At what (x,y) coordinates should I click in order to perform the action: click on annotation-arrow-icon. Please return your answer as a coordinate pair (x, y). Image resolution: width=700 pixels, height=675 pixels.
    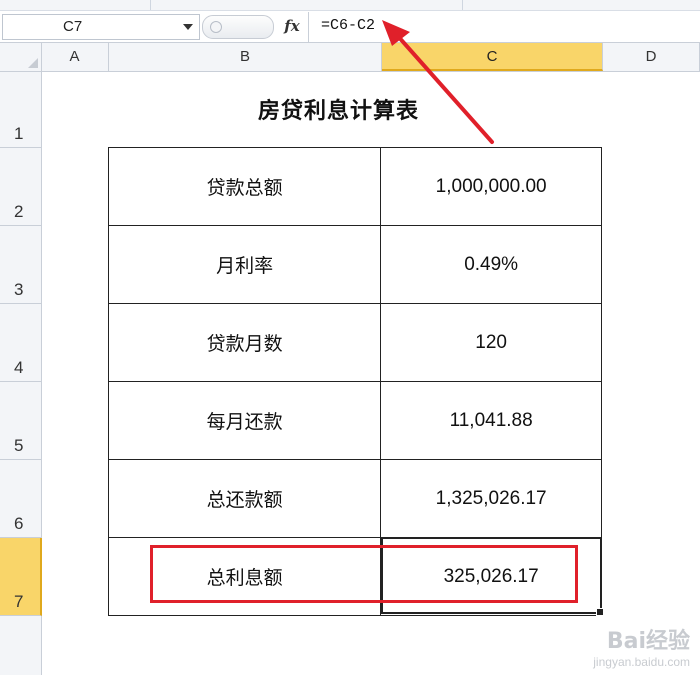
    Looking at the image, I should click on (438, 82).